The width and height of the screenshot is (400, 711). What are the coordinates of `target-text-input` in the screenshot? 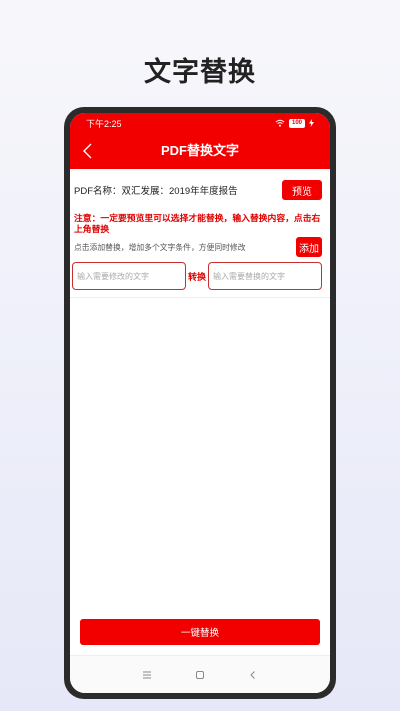 It's located at (264, 276).